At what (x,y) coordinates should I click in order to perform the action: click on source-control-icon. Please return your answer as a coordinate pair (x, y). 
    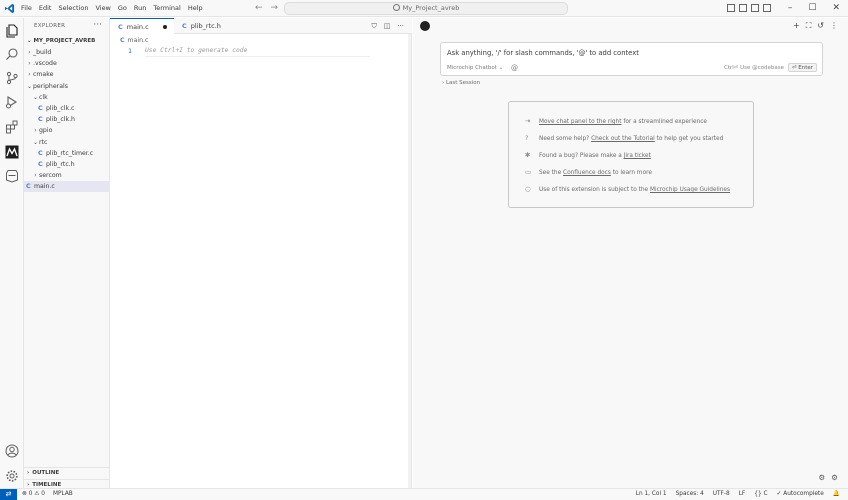
    Looking at the image, I should click on (12, 78).